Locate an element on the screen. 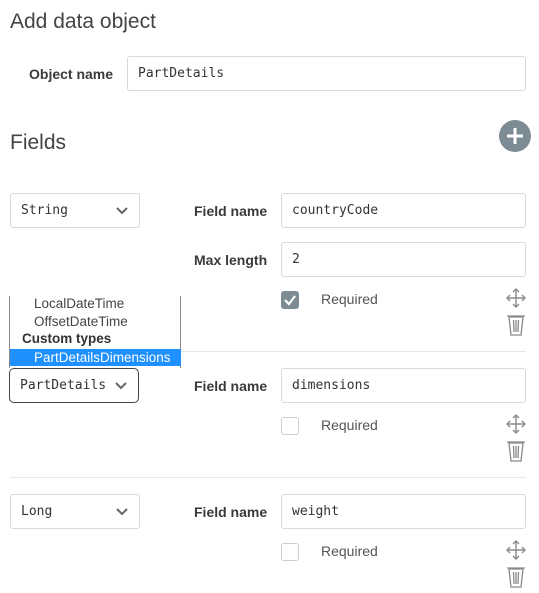 This screenshot has width=539, height=593. field-name-label-3: Field name is located at coordinates (231, 512).